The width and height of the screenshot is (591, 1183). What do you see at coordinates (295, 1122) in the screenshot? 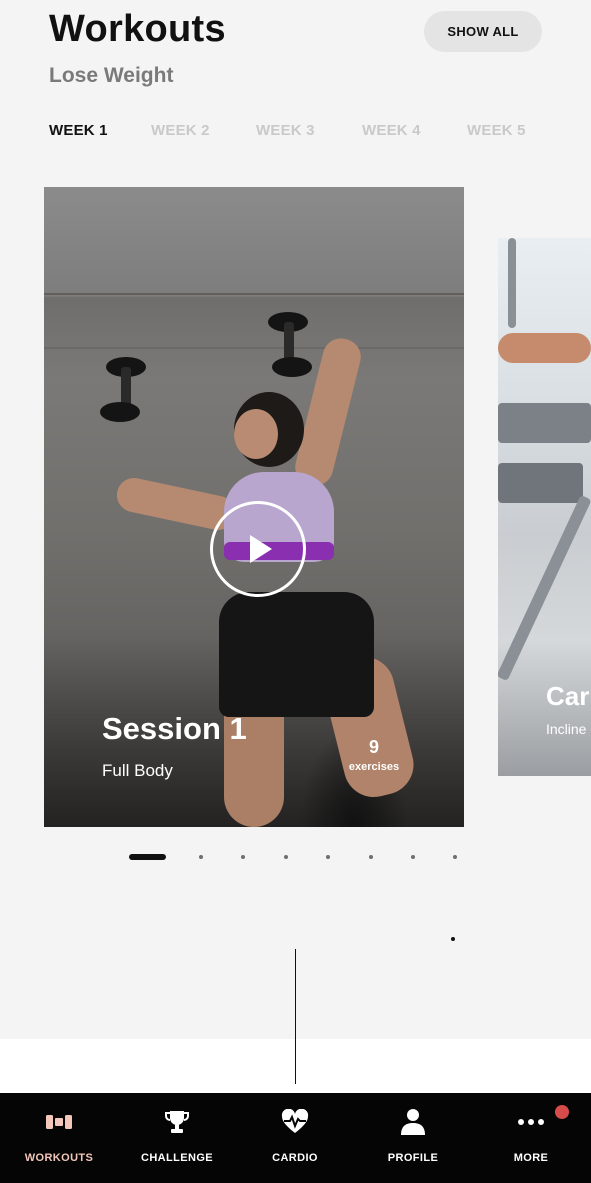
I see `heartbeat-icon` at bounding box center [295, 1122].